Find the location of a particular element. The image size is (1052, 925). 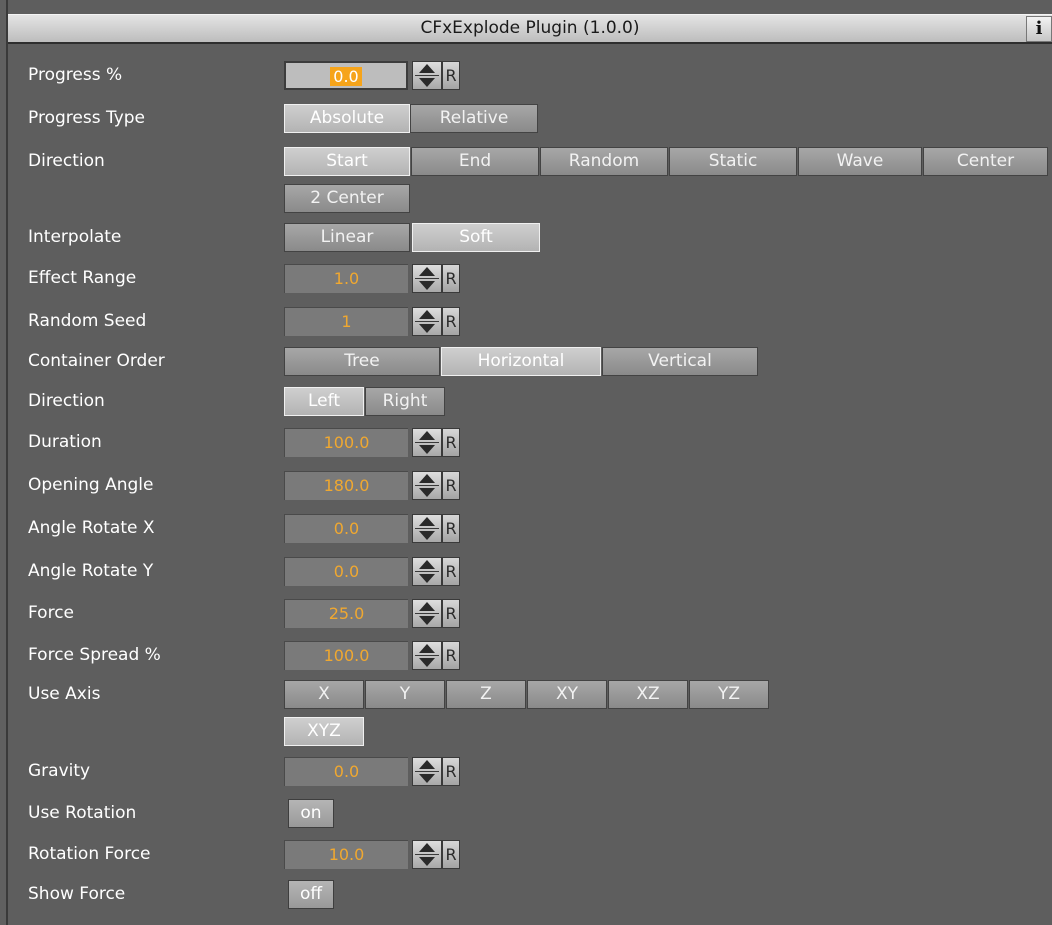

duration-spinner is located at coordinates (427, 442).